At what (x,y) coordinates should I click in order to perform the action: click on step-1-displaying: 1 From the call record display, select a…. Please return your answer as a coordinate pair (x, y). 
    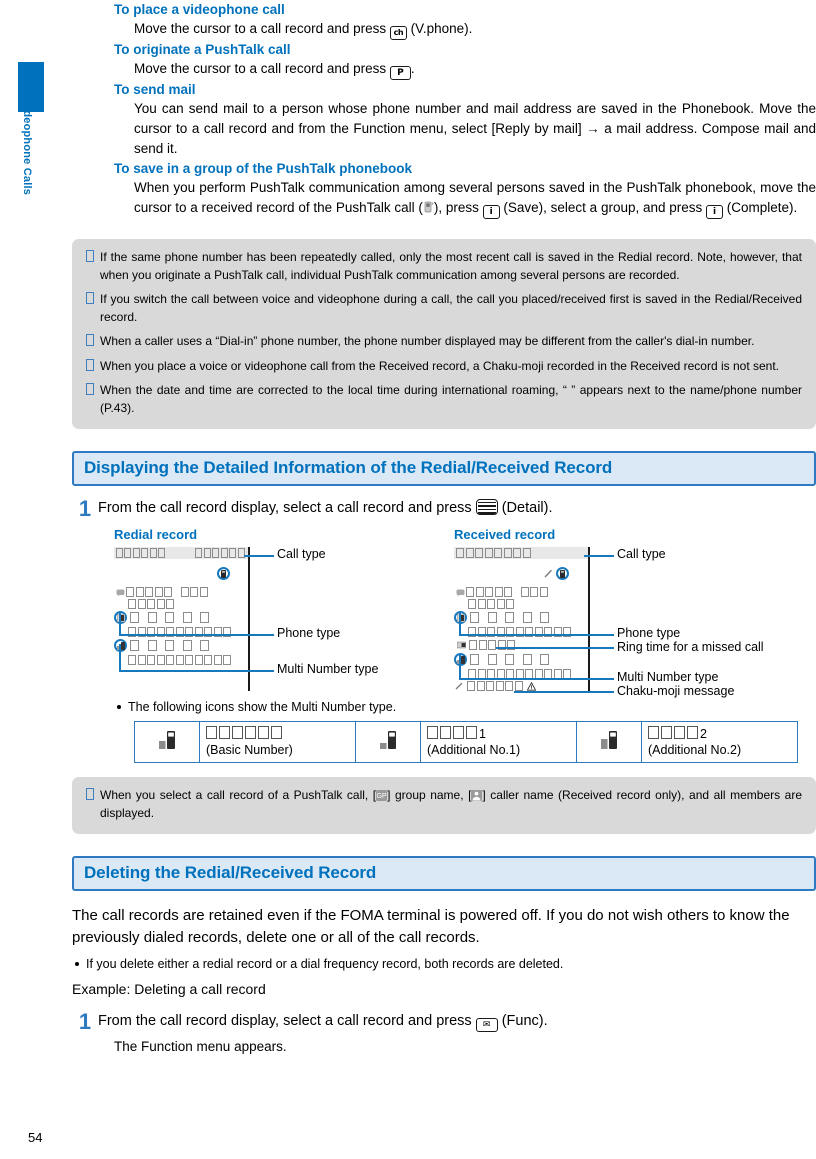
    Looking at the image, I should click on (444, 509).